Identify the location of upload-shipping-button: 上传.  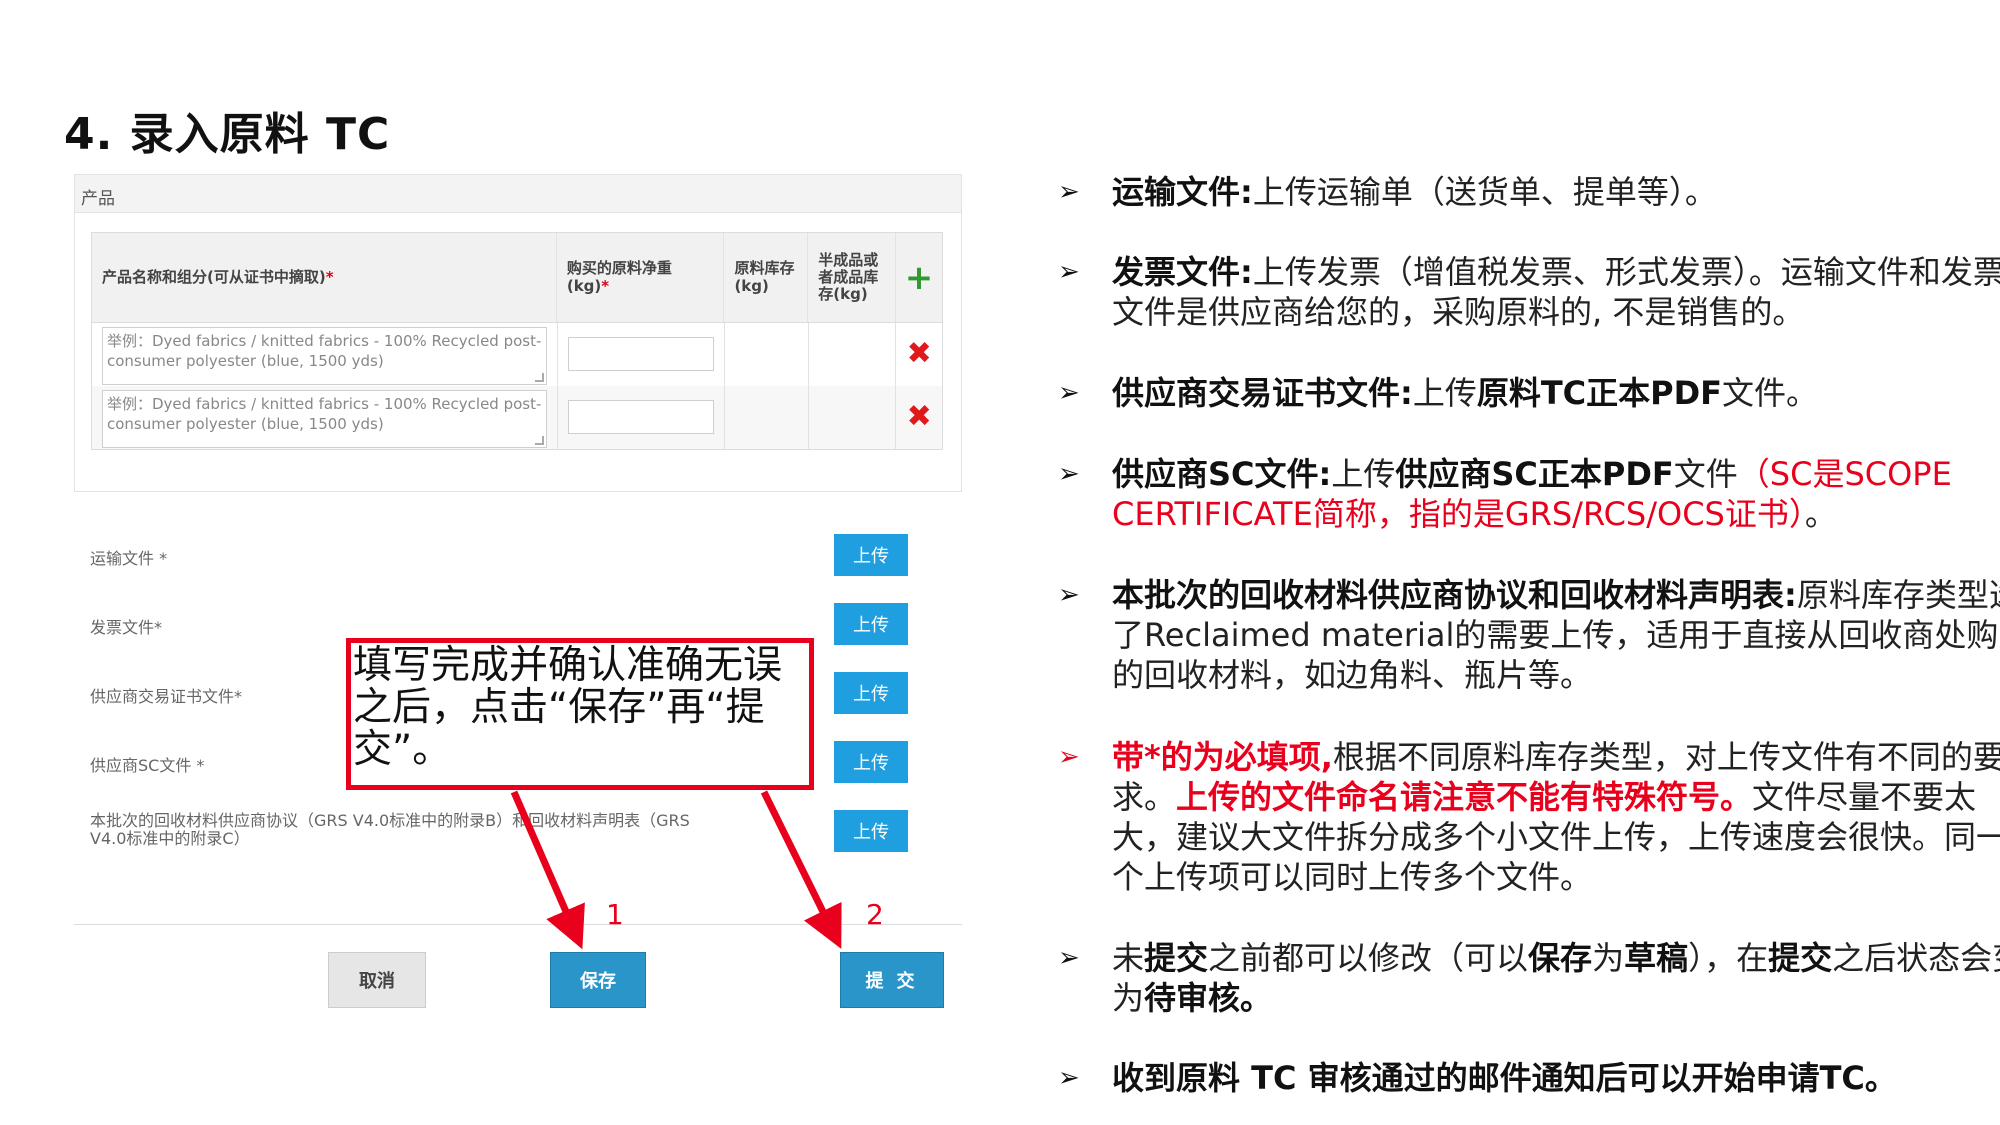
(871, 555).